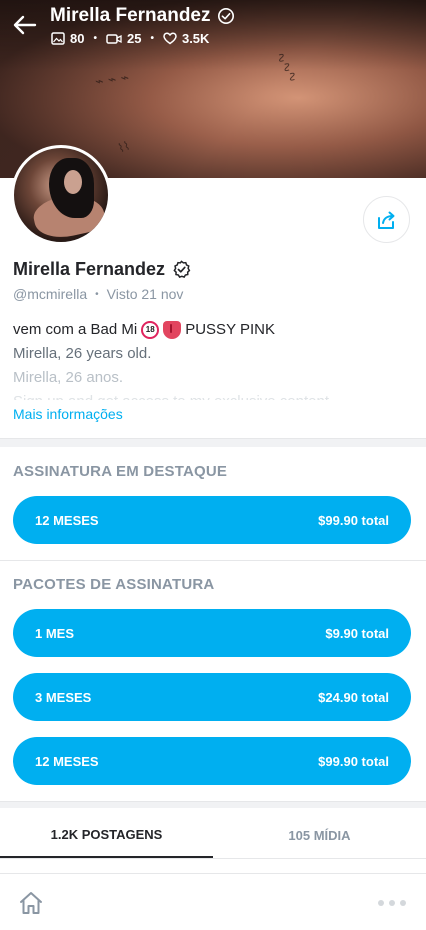  What do you see at coordinates (68, 377) in the screenshot?
I see `bio-line: Mirella, 26 anos.` at bounding box center [68, 377].